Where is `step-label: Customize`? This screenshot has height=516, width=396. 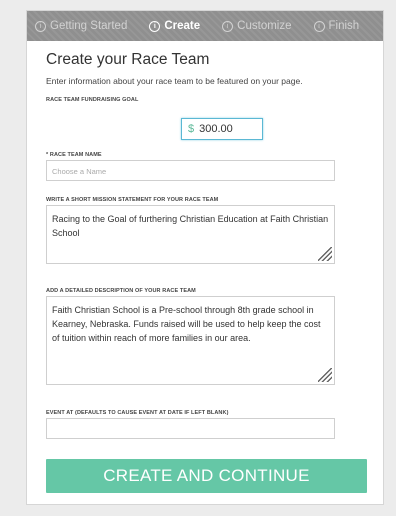
step-label: Customize is located at coordinates (264, 26).